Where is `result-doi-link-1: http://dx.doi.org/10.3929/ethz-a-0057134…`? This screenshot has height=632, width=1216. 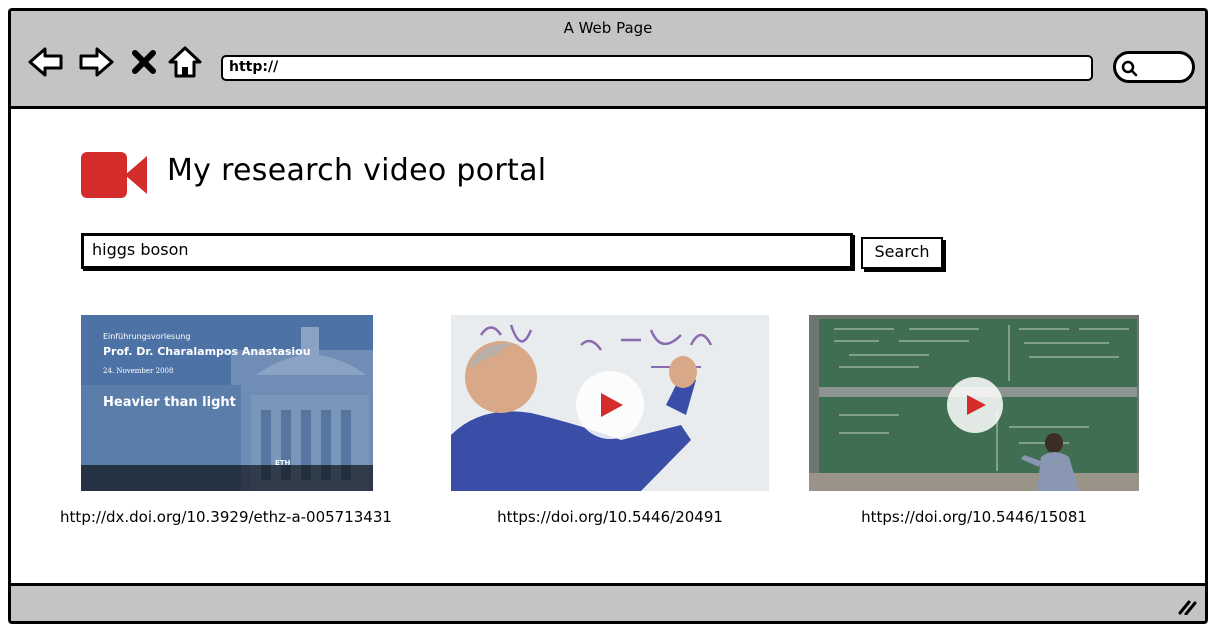 result-doi-link-1: http://dx.doi.org/10.3929/ethz-a-0057134… is located at coordinates (226, 517).